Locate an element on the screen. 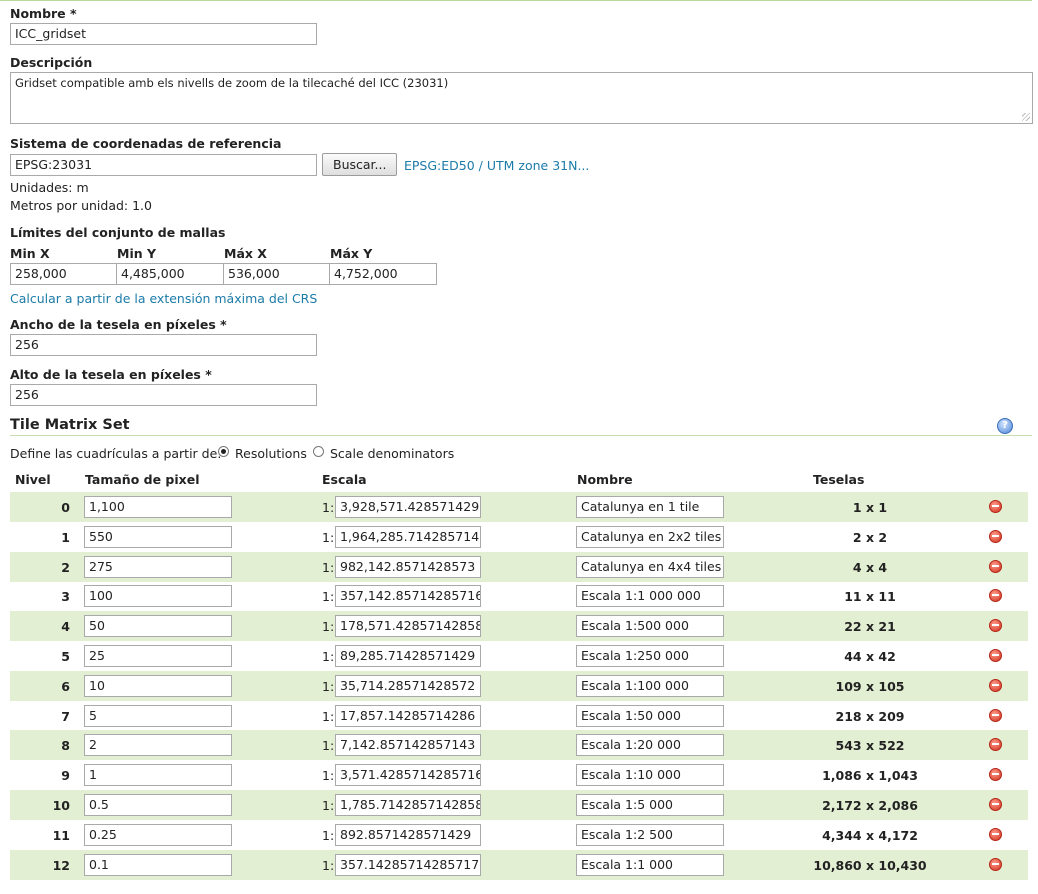 This screenshot has width=1038, height=894. scale-input: 1,964,285.714285714 is located at coordinates (408, 536).